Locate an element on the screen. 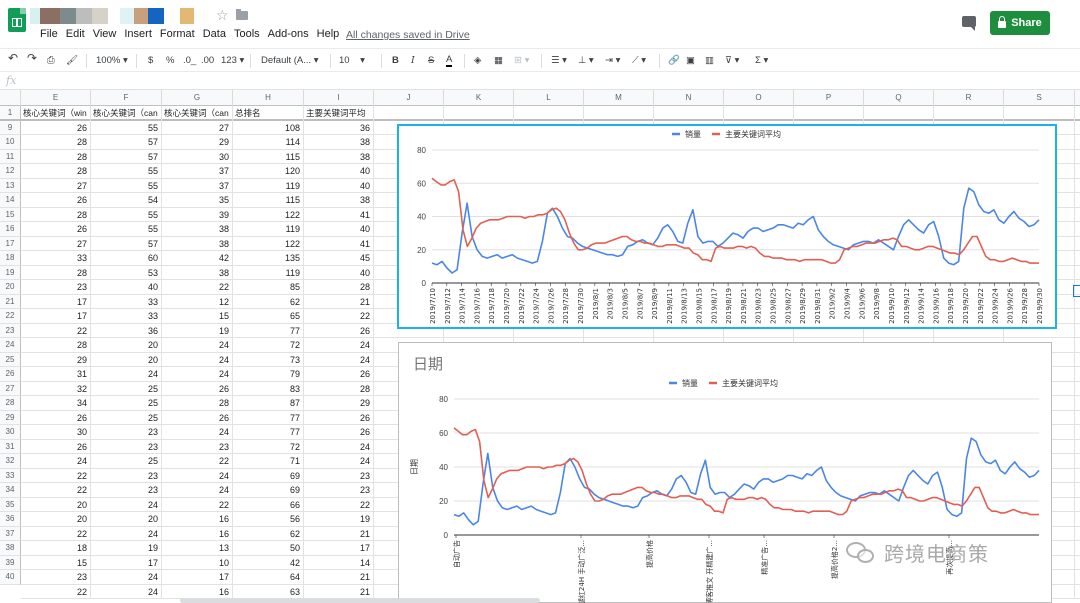  row-header: 22 is located at coordinates (10, 316).